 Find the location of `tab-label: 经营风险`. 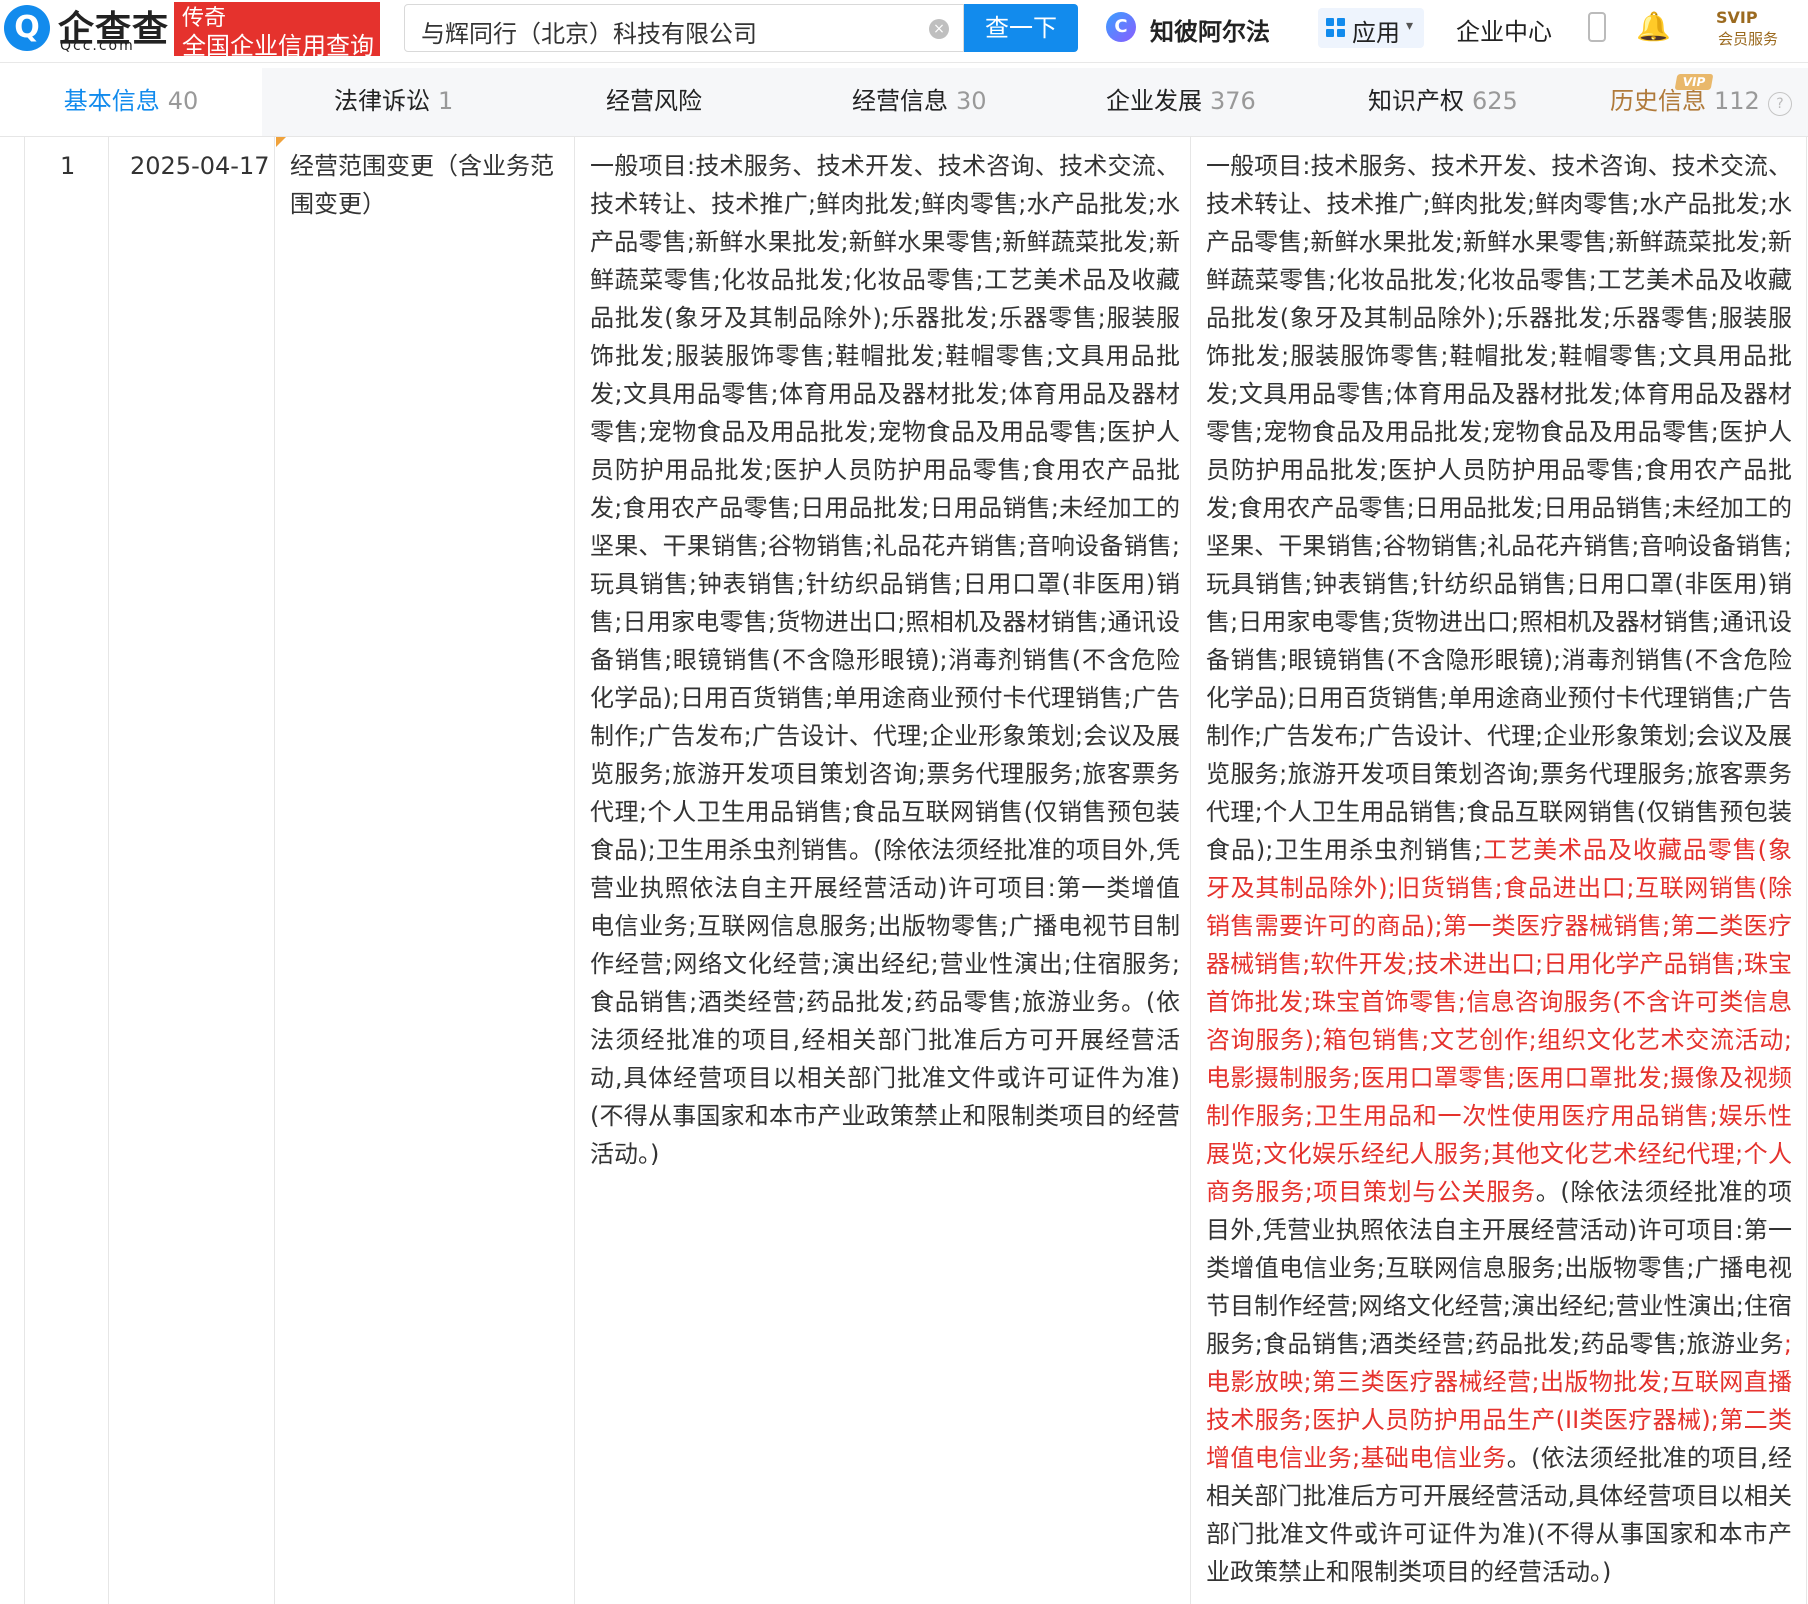

tab-label: 经营风险 is located at coordinates (654, 101).